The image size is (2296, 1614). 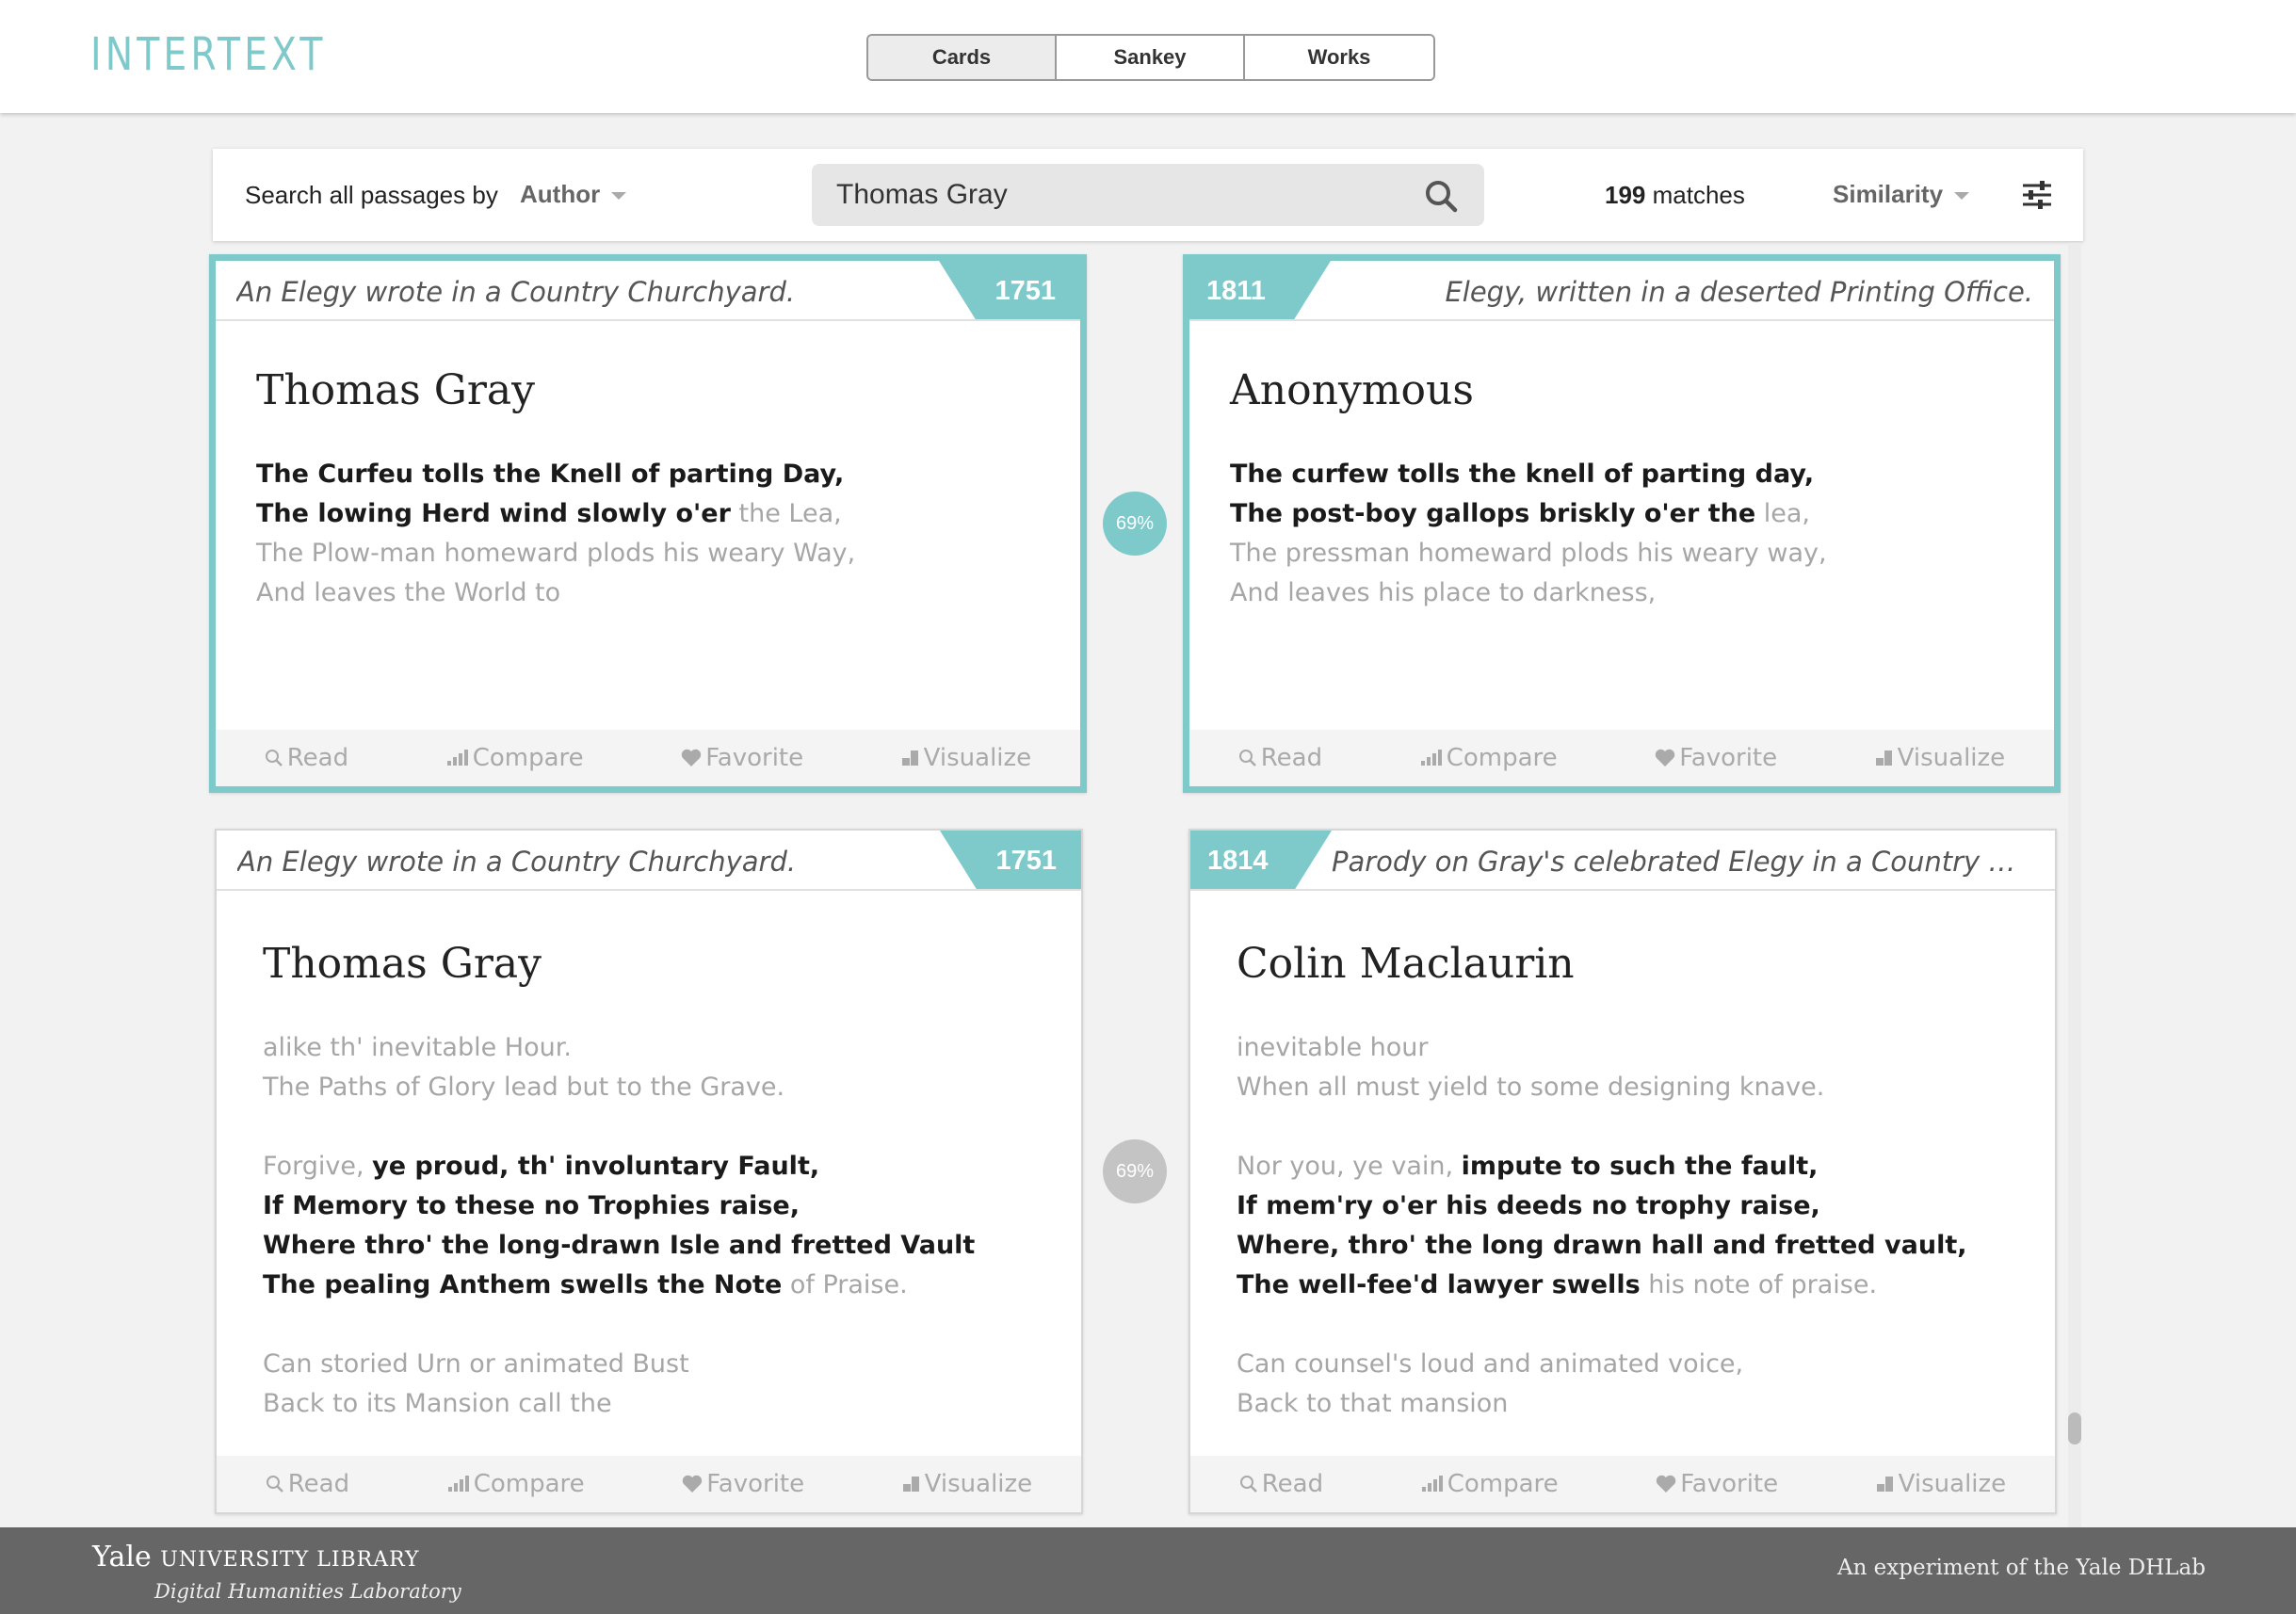 What do you see at coordinates (786, 513) in the screenshot?
I see `context-text: the Lea,` at bounding box center [786, 513].